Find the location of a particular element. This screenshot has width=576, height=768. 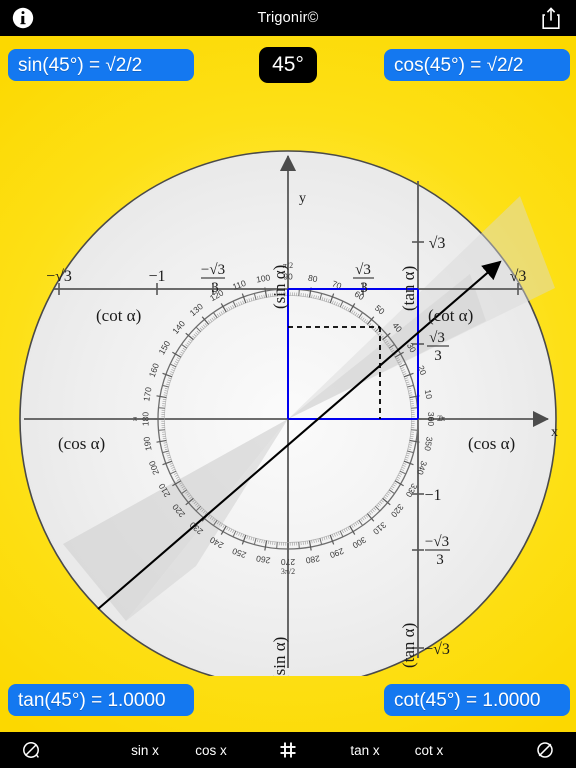

grid-button is located at coordinates (288, 750).